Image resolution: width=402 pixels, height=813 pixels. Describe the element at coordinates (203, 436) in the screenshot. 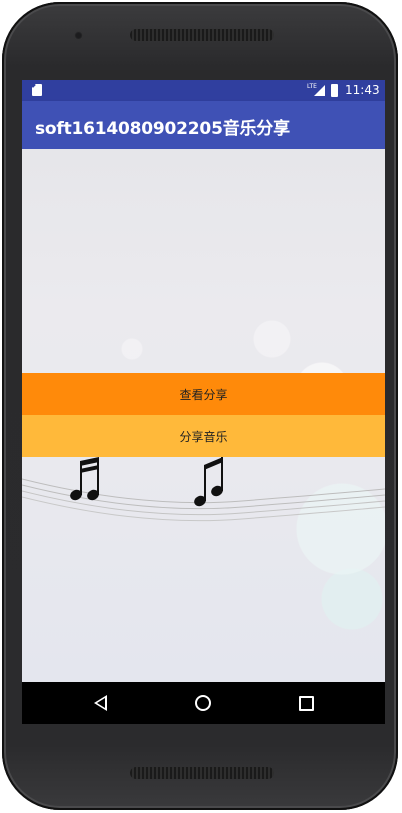

I see `share-music-button: 分享音乐` at that location.